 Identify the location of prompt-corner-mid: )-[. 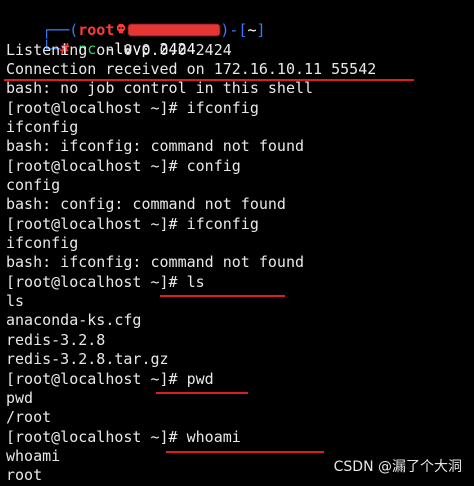
(234, 30).